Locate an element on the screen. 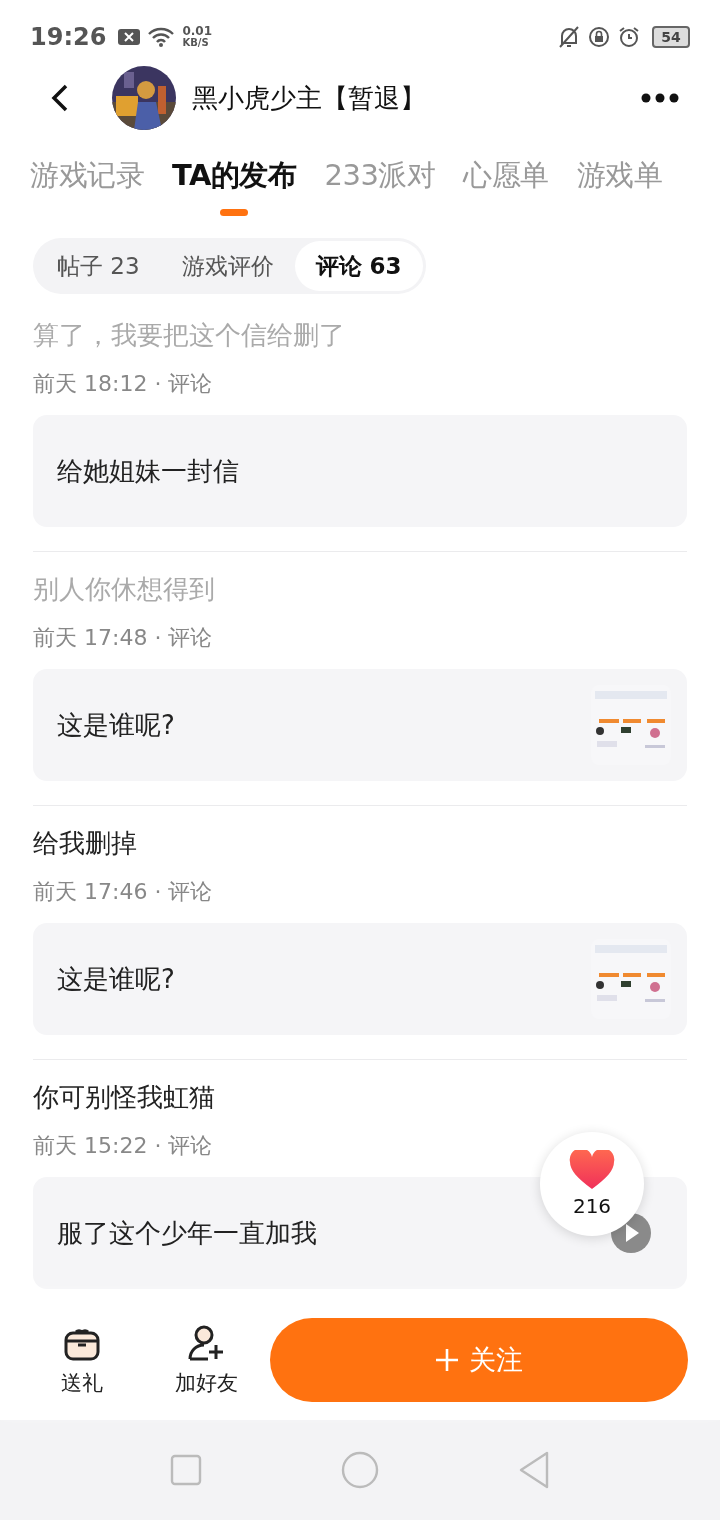 This screenshot has width=720, height=1520. comment-text: 服了这个少年一直加我 is located at coordinates (187, 1233).